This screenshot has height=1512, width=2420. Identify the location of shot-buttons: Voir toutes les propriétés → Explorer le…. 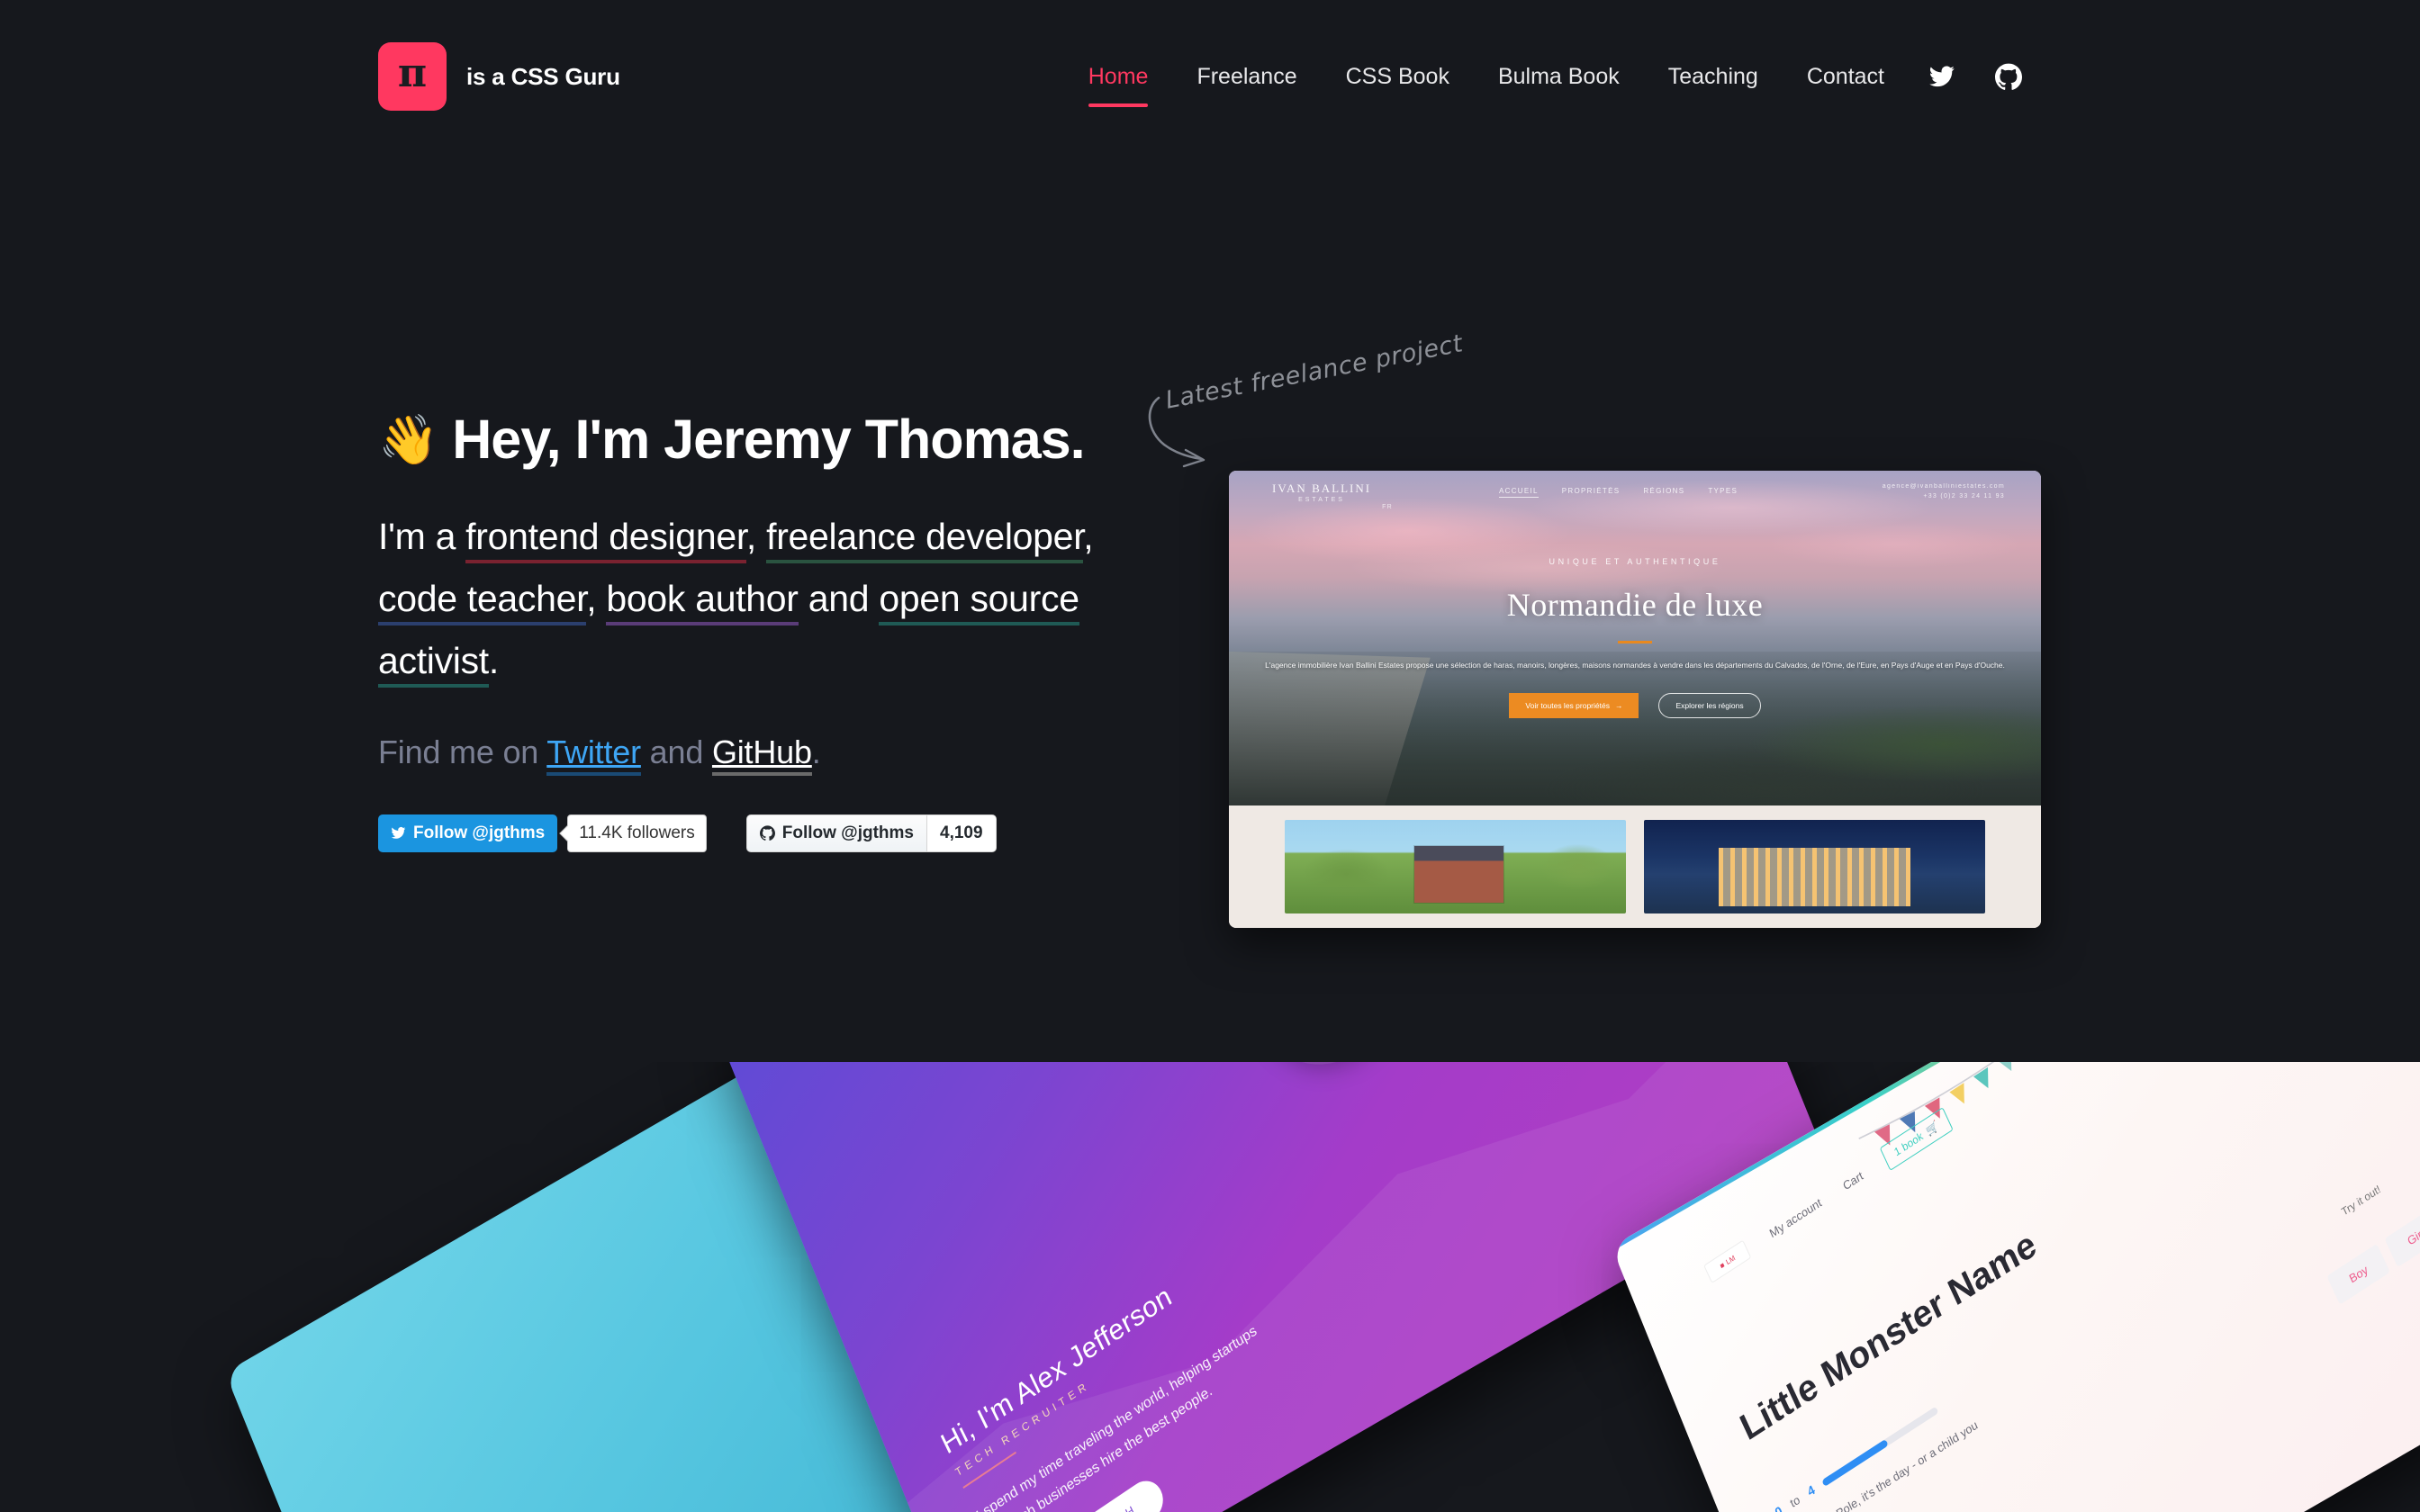
(1635, 706).